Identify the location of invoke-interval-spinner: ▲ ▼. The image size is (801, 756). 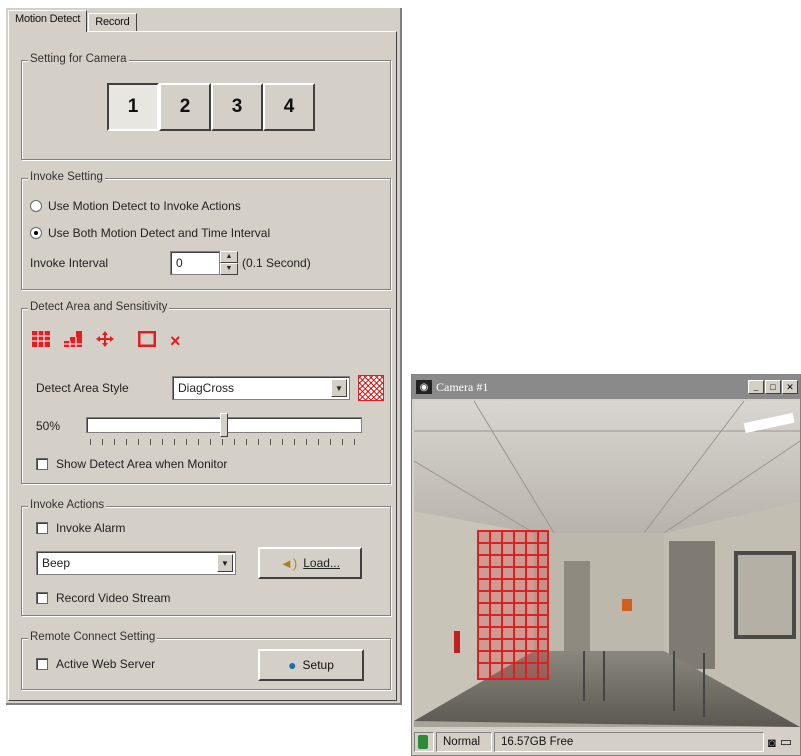
(229, 263).